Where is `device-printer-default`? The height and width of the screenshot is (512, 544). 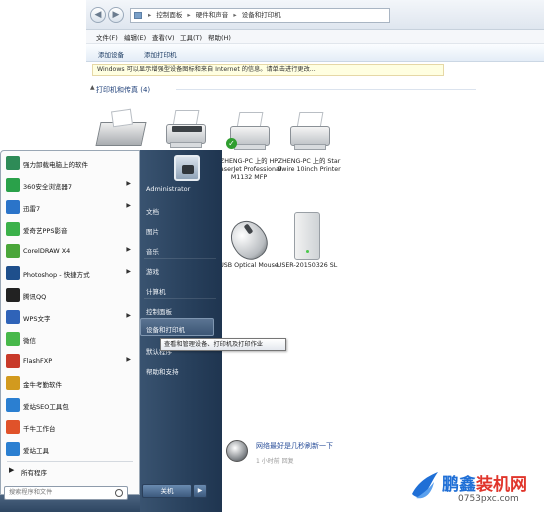
device-printer-default is located at coordinates (185, 131).